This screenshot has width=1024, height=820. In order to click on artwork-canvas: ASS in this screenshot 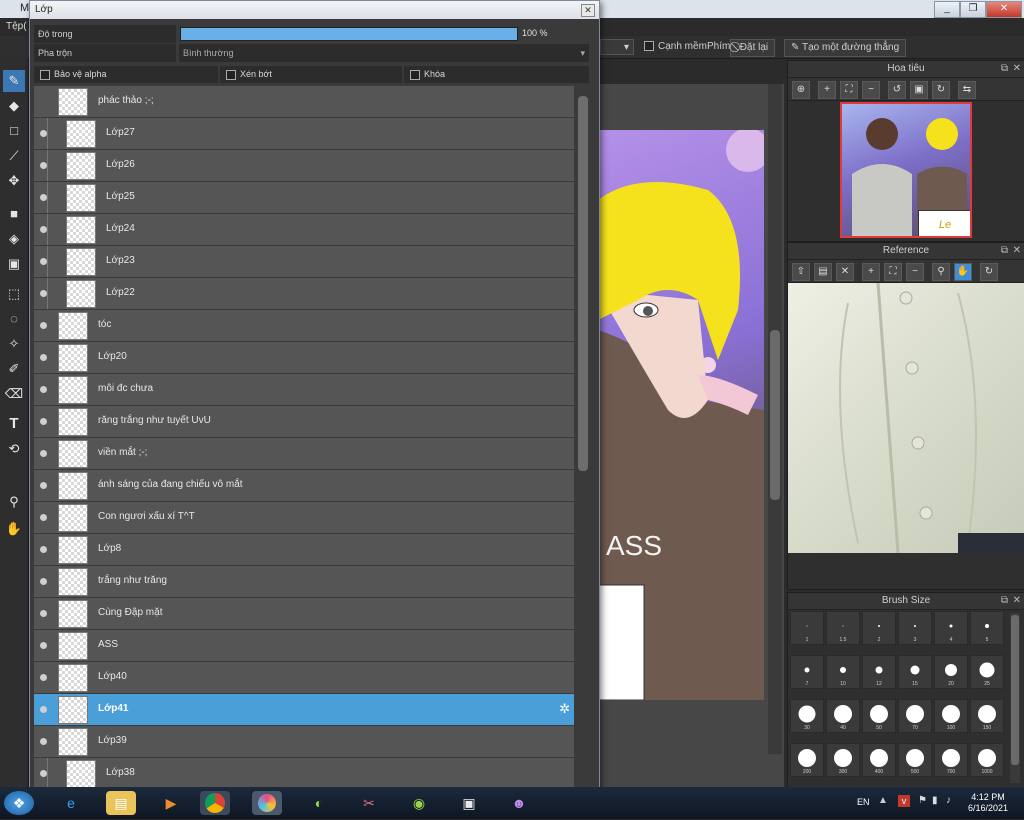, I will do `click(681, 415)`.